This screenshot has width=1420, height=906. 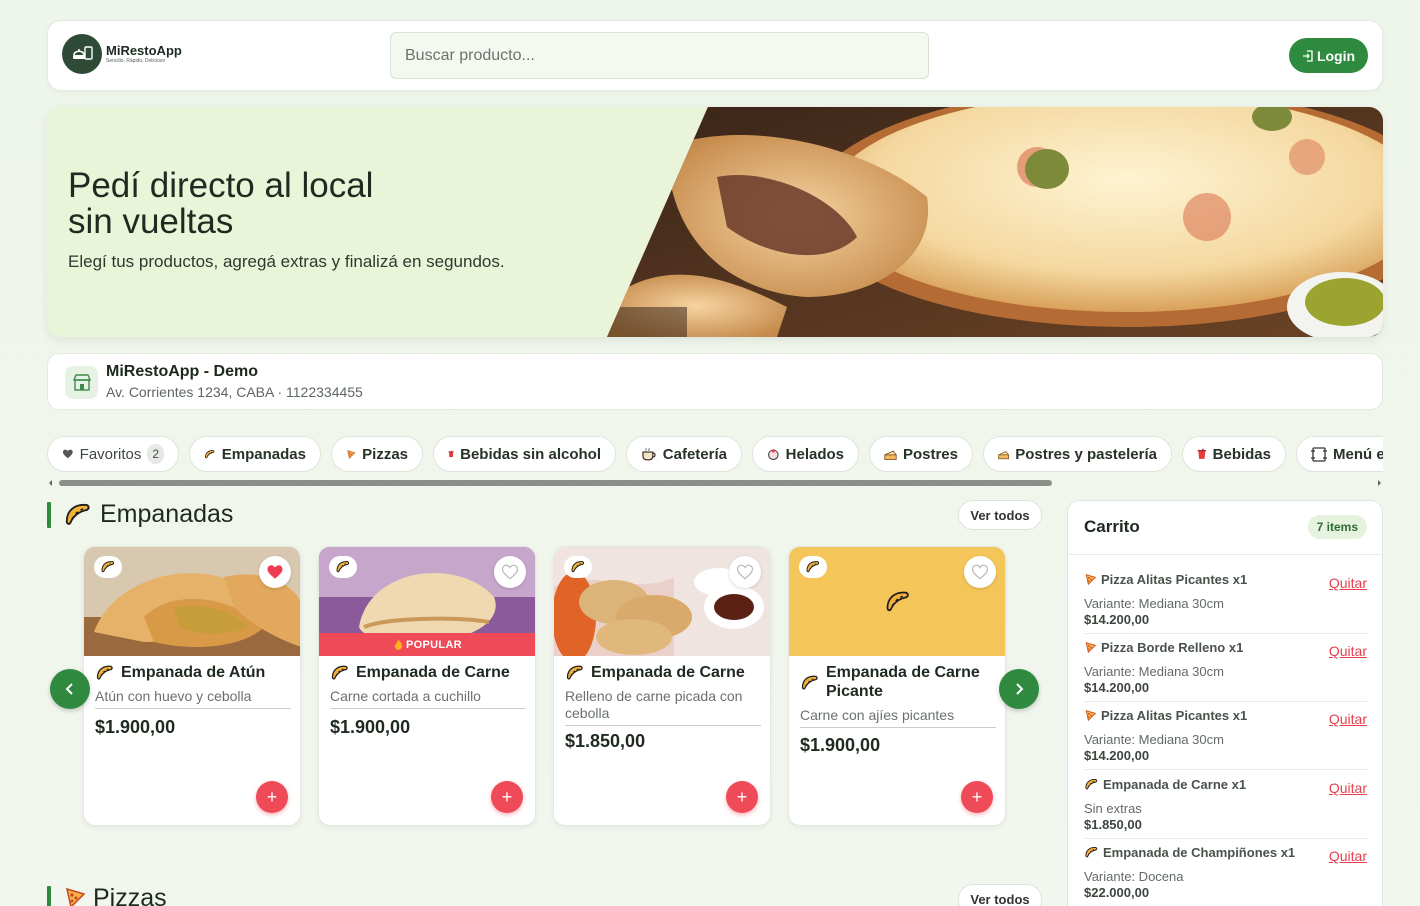 What do you see at coordinates (195, 673) in the screenshot?
I see `product-name: Empanada de Atún` at bounding box center [195, 673].